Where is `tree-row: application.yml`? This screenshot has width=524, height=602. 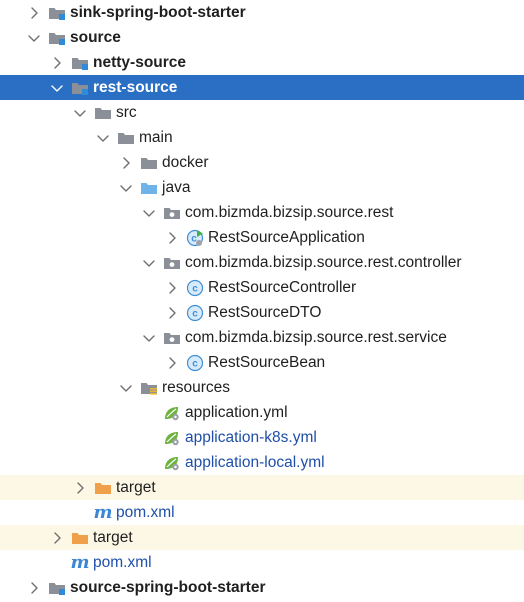
tree-row: application.yml is located at coordinates (262, 412).